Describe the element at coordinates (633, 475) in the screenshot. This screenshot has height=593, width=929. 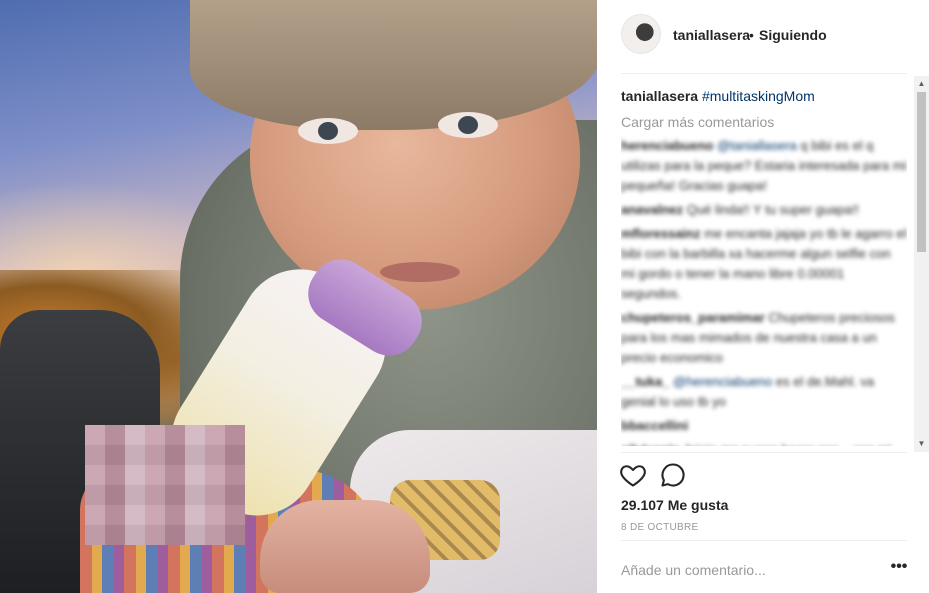
I see `heart-icon` at that location.